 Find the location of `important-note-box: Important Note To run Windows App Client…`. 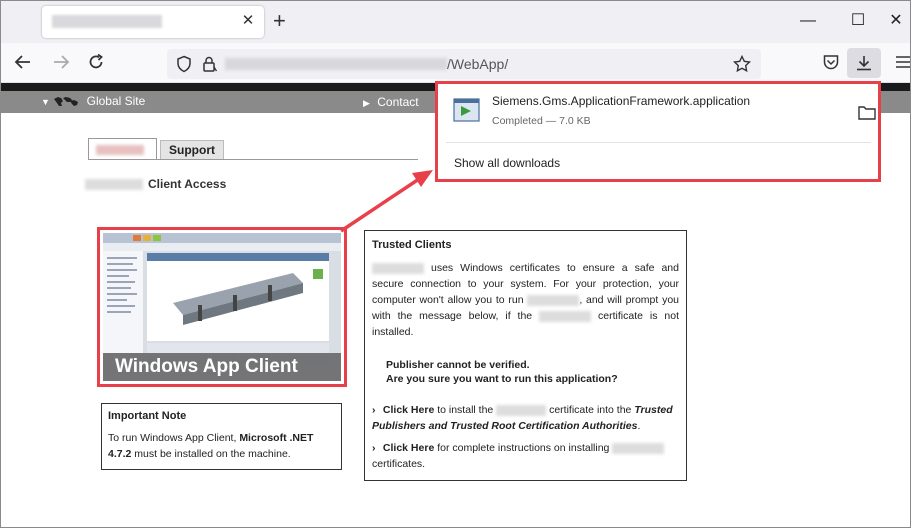

important-note-box: Important Note To run Windows App Client… is located at coordinates (221, 436).